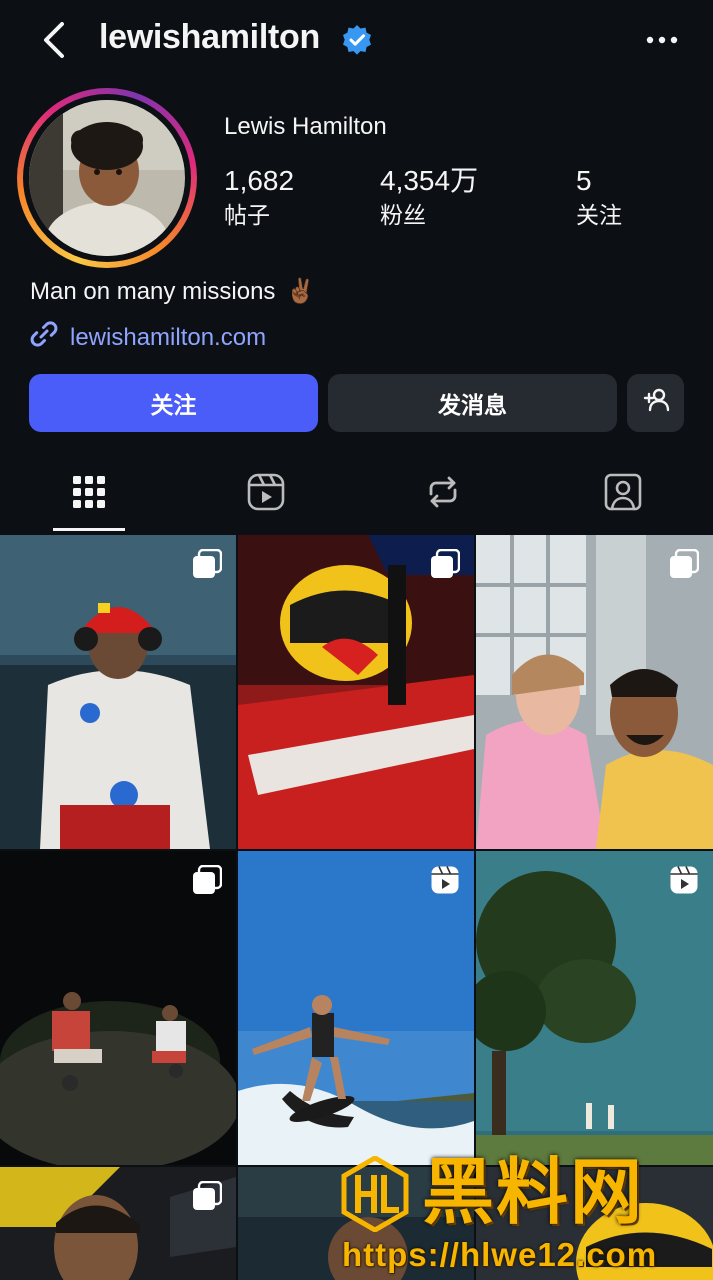  I want to click on top-bar: lewishamilton, so click(356, 40).